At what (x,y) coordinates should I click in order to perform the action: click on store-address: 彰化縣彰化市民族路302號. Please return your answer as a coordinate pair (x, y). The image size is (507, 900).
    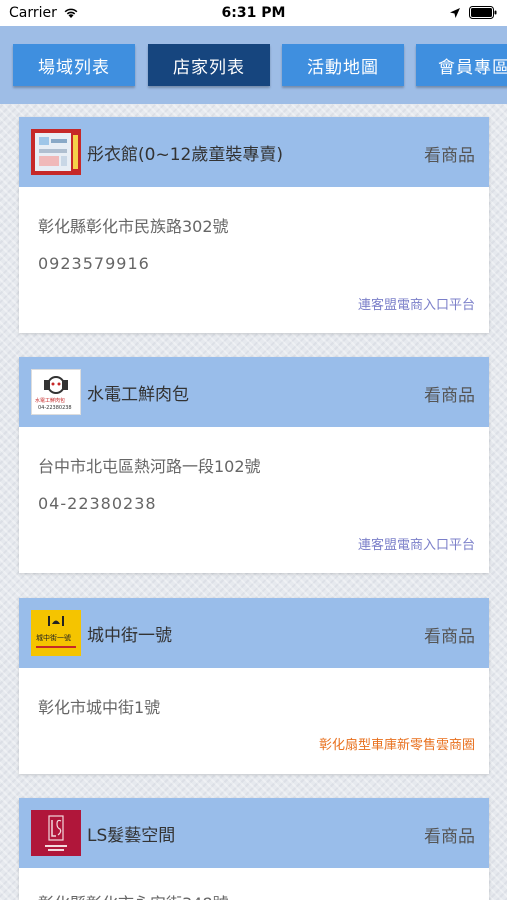
    Looking at the image, I should click on (133, 226).